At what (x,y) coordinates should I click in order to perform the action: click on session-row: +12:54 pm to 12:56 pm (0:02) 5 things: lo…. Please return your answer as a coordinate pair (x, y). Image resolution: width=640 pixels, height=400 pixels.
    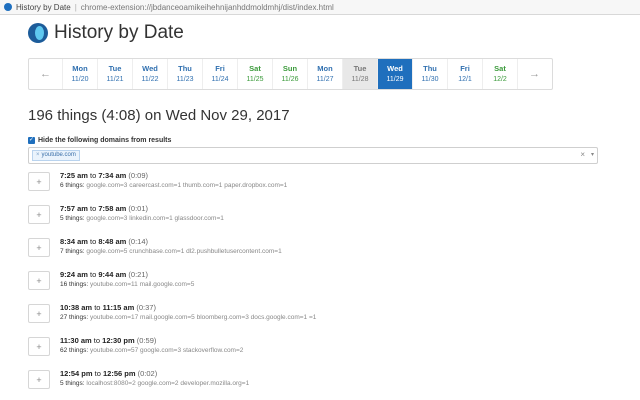
    Looking at the image, I should click on (318, 383).